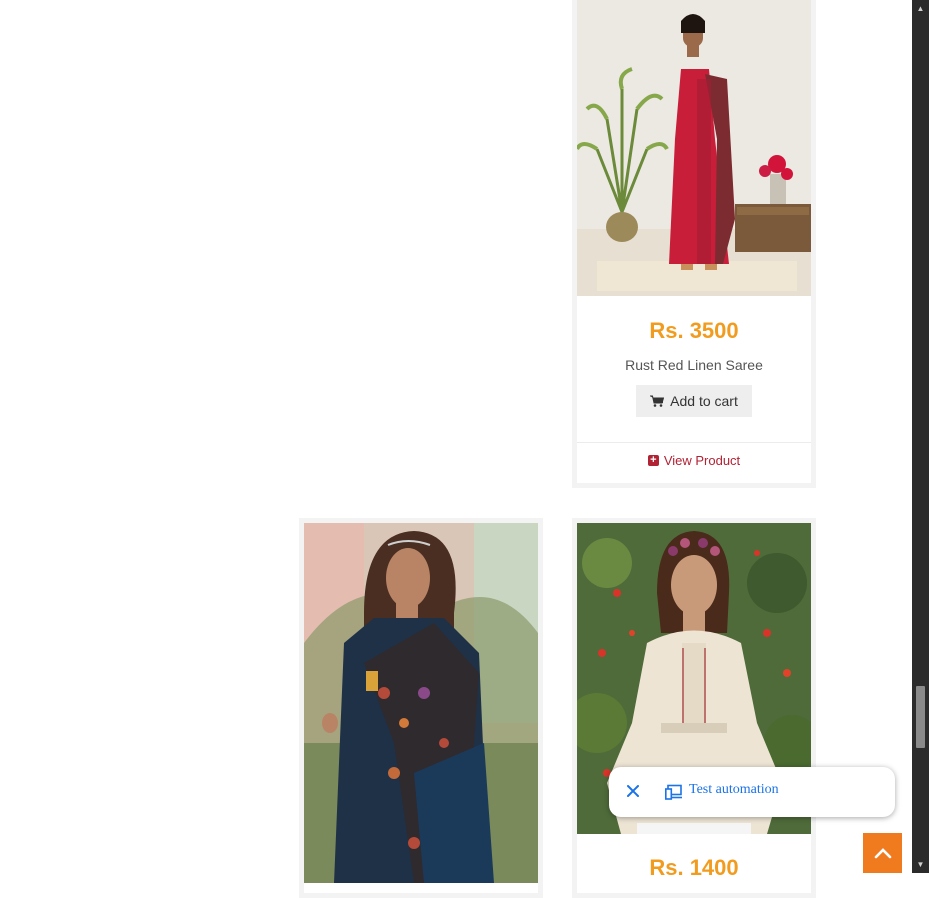 This screenshot has height=898, width=929. I want to click on add-to-cart-label: Add to cart, so click(704, 401).